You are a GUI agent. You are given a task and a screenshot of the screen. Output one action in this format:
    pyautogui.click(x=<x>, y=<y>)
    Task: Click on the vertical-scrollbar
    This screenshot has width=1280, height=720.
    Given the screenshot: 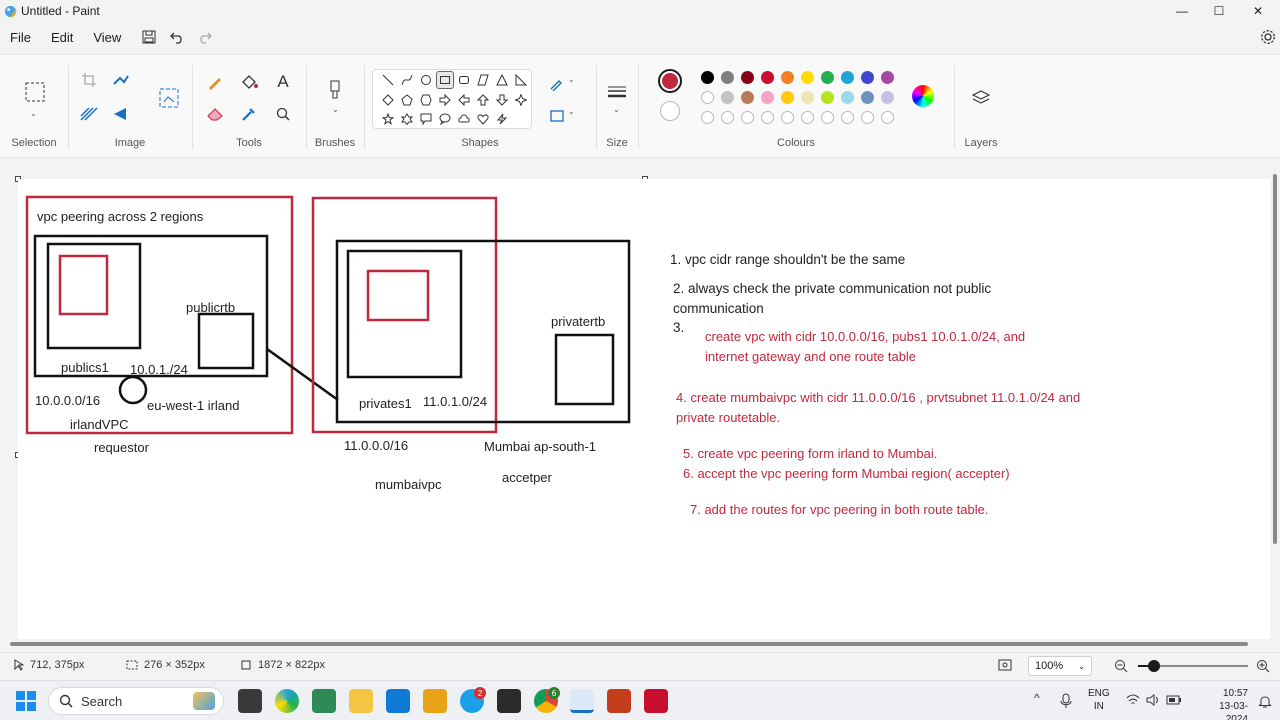 What is the action you would take?
    pyautogui.click(x=1275, y=400)
    